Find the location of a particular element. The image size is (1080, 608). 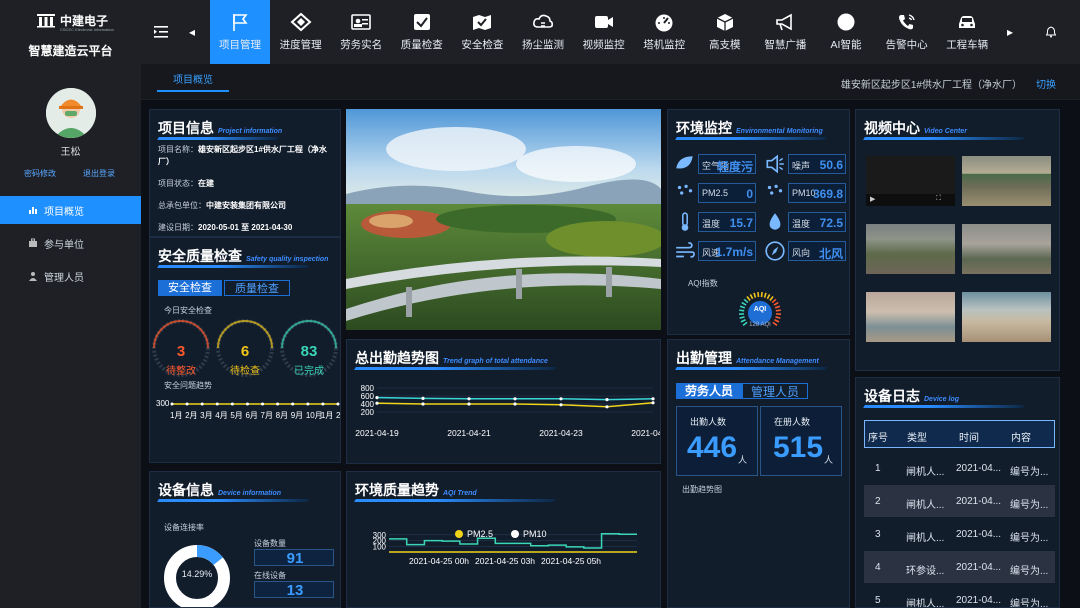

caret-right-icon: ▸ is located at coordinates (1010, 32).